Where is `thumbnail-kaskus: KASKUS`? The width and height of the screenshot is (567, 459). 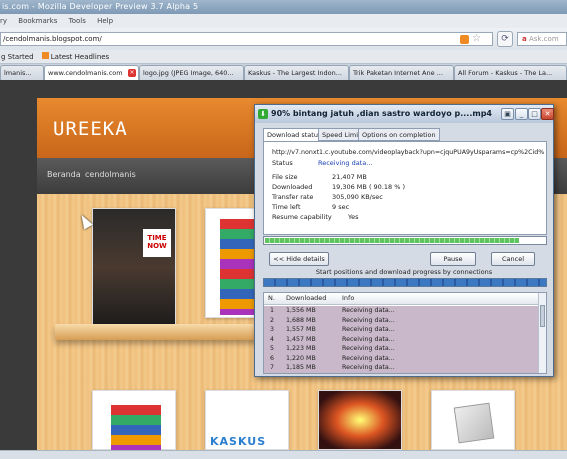
thumbnail-kaskus: KASKUS is located at coordinates (247, 420).